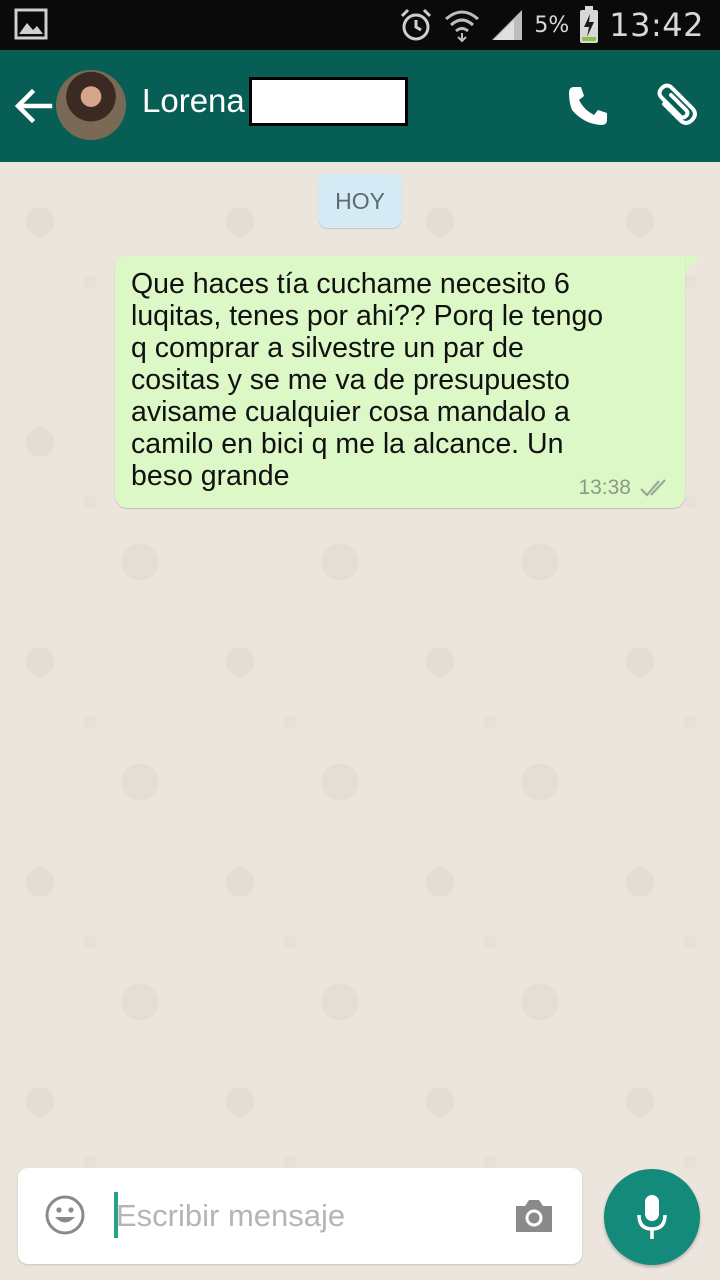 The height and width of the screenshot is (1280, 720). Describe the element at coordinates (65, 1215) in the screenshot. I see `emoji-icon` at that location.